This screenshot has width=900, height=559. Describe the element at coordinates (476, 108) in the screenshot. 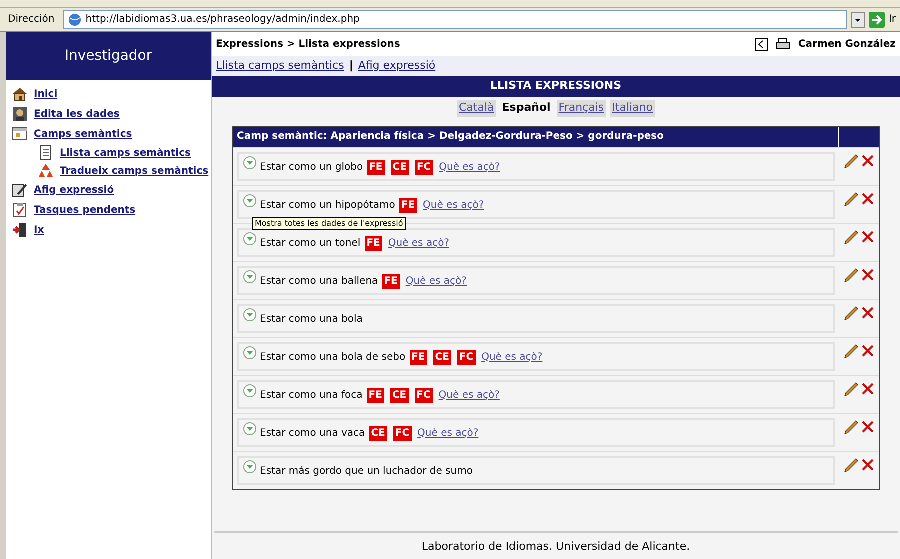

I see `language-tab: Català` at that location.